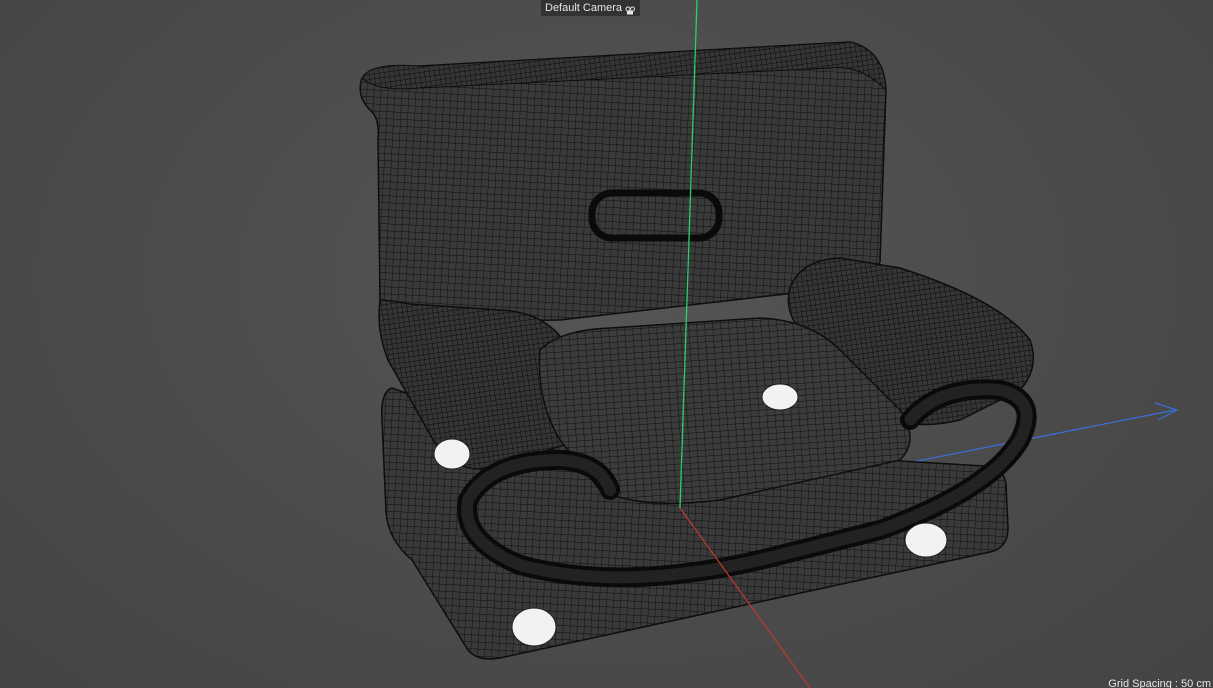 The image size is (1213, 688). I want to click on camera-label: Default Camera, so click(591, 8).